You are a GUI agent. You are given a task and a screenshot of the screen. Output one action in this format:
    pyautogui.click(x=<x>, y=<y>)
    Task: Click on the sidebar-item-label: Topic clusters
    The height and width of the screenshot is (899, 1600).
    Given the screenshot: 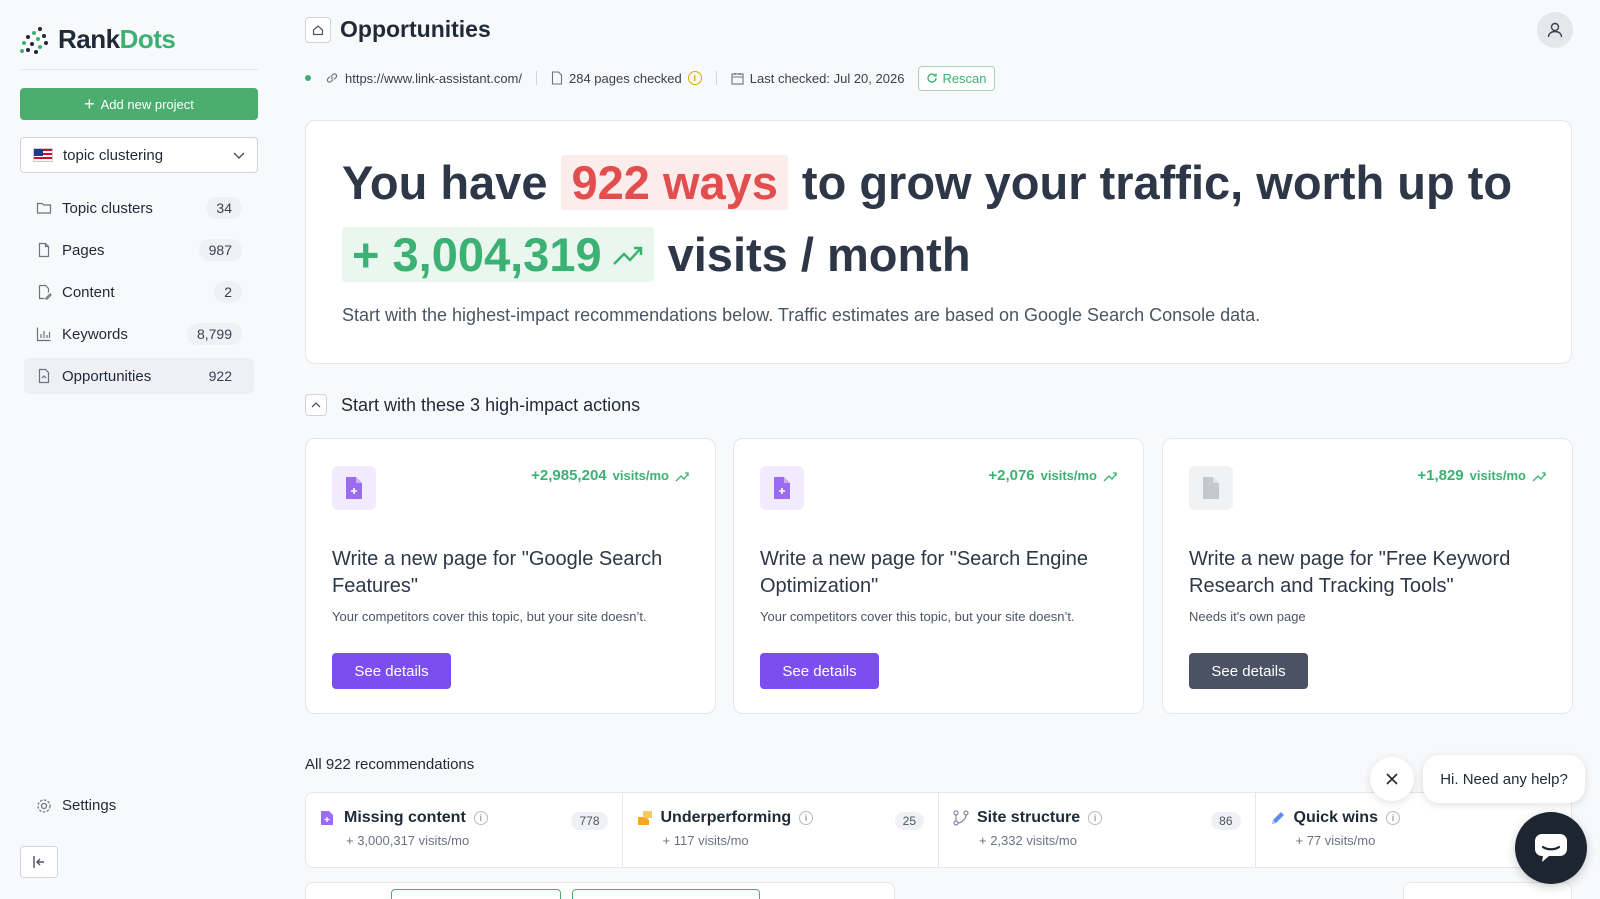 What is the action you would take?
    pyautogui.click(x=107, y=208)
    